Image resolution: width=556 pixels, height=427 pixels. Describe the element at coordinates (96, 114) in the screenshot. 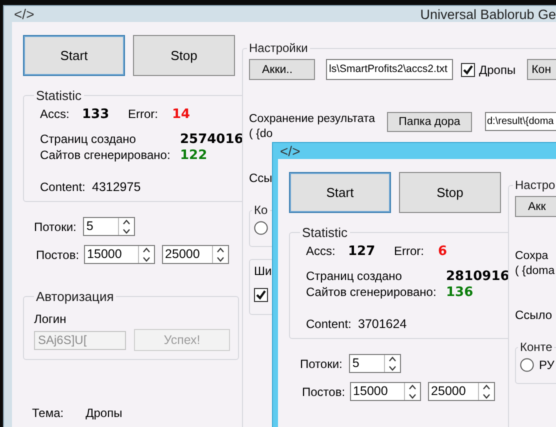

I see `value: 133` at that location.